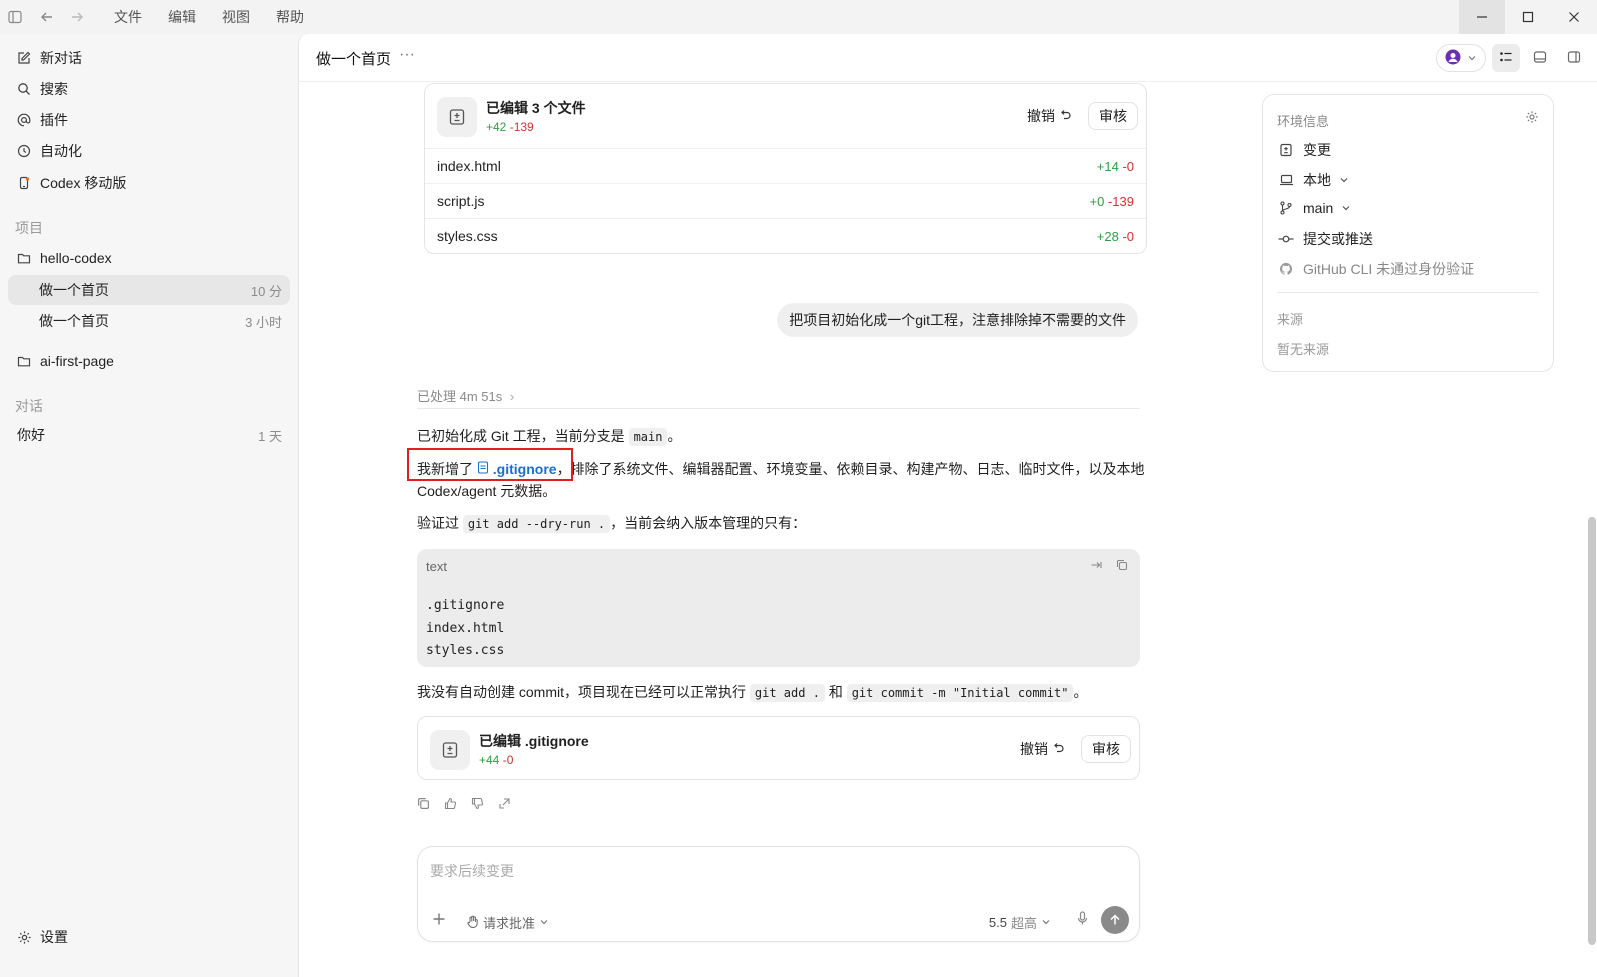  I want to click on thumbs-up-icon, so click(450, 805).